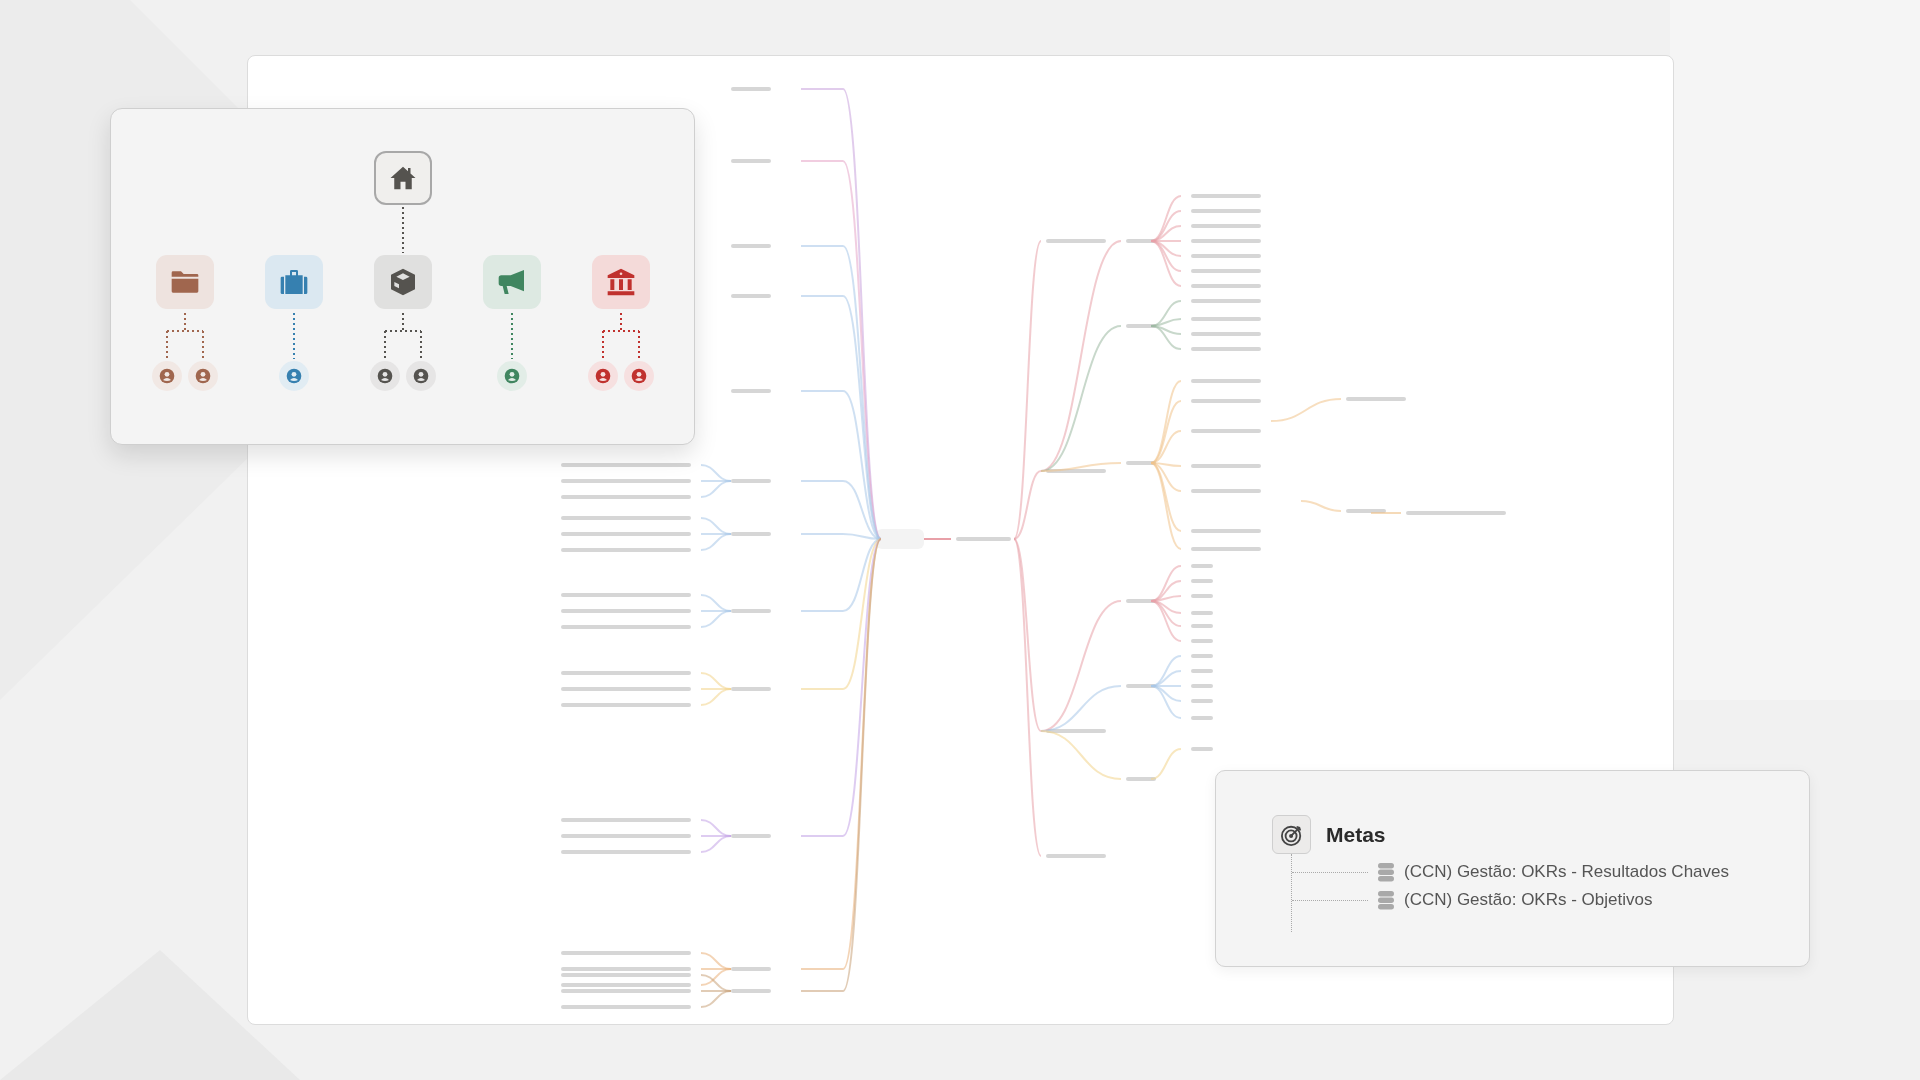 This screenshot has width=1920, height=1080. Describe the element at coordinates (1291, 834) in the screenshot. I see `target-icon` at that location.